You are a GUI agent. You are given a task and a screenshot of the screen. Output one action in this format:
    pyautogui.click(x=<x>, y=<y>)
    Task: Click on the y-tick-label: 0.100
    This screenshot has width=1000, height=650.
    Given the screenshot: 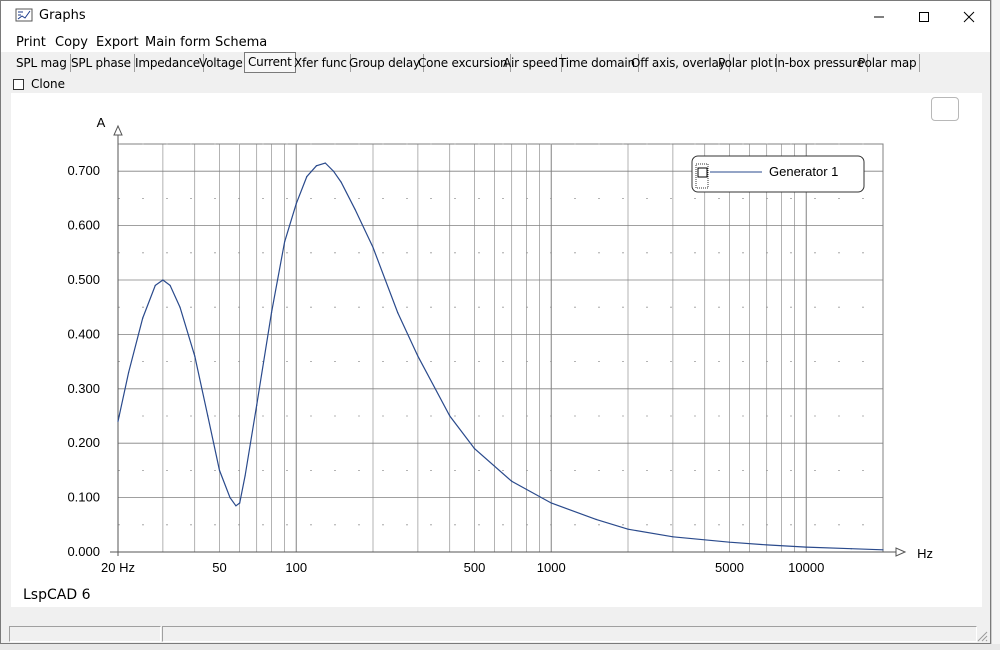 What is the action you would take?
    pyautogui.click(x=83, y=497)
    